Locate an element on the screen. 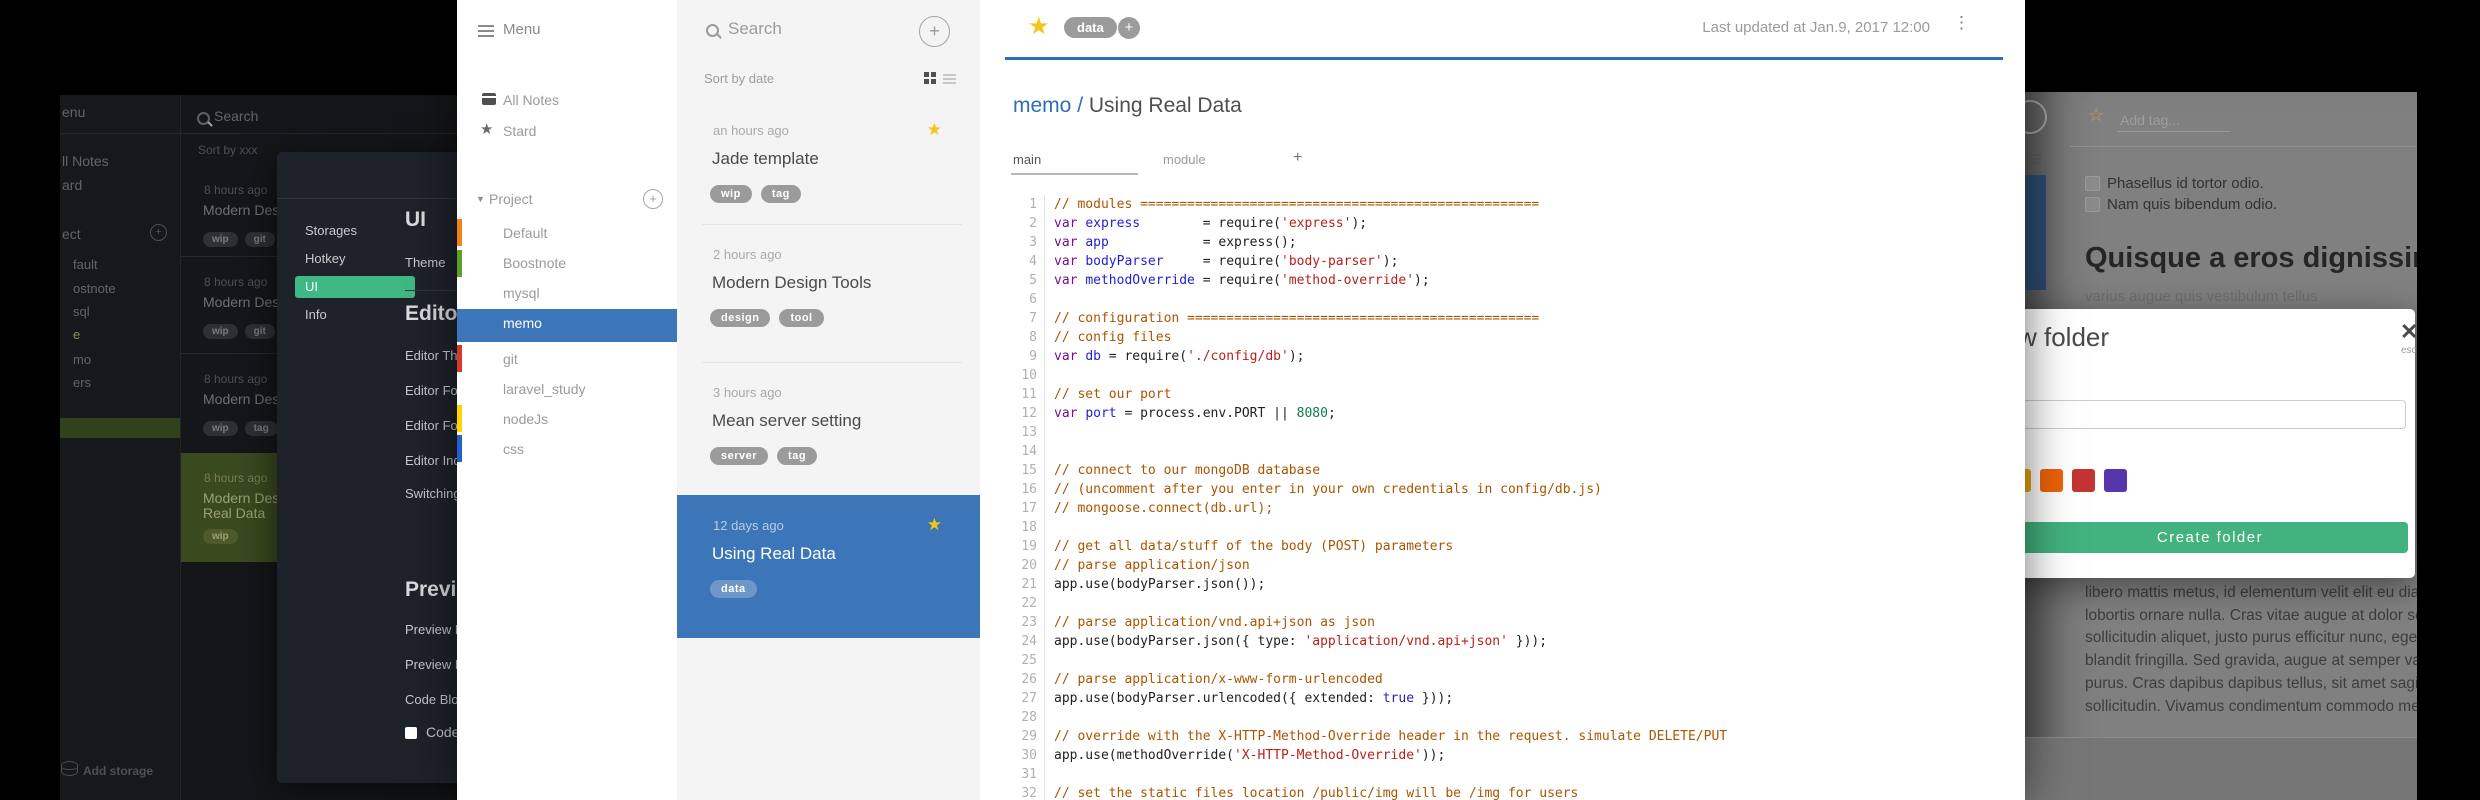  note-list-item: 3 hours ago Mean server setting server tag is located at coordinates (828, 428).